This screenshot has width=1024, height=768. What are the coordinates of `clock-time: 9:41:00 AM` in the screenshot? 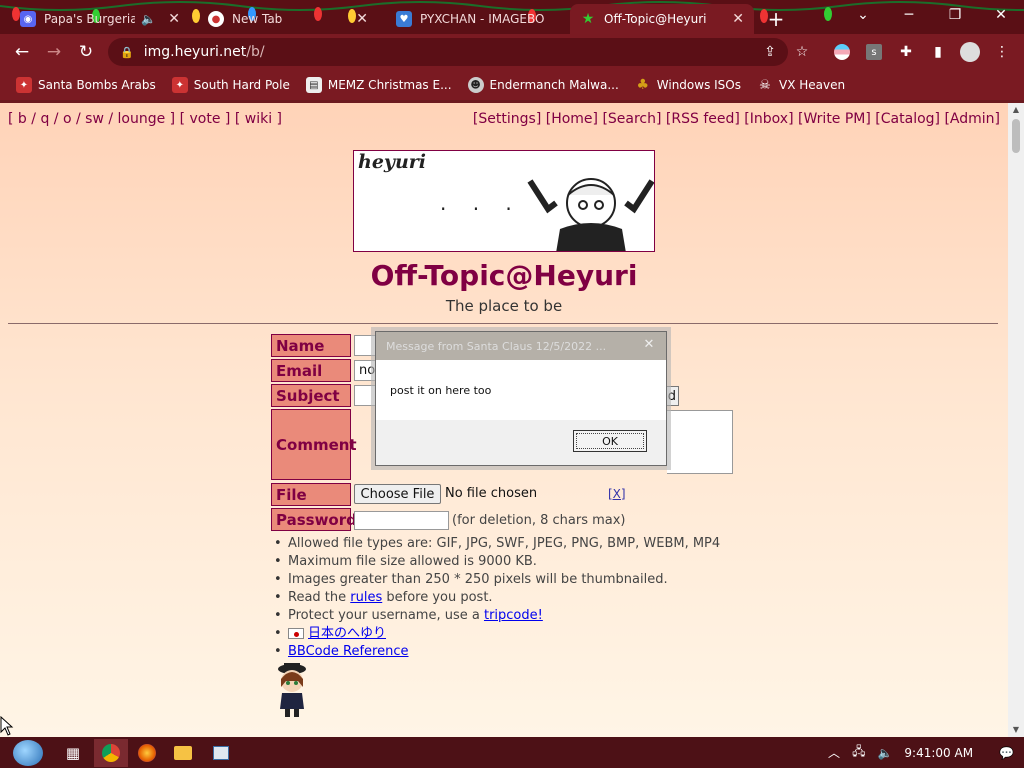 It's located at (938, 753).